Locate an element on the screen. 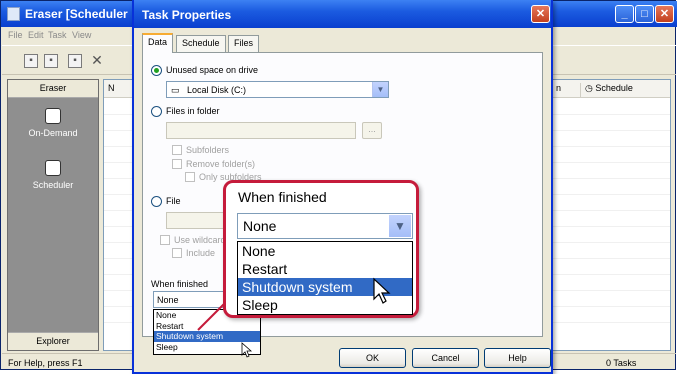 This screenshot has width=684, height=374. zoom-when-finished-label: When finished is located at coordinates (282, 197).